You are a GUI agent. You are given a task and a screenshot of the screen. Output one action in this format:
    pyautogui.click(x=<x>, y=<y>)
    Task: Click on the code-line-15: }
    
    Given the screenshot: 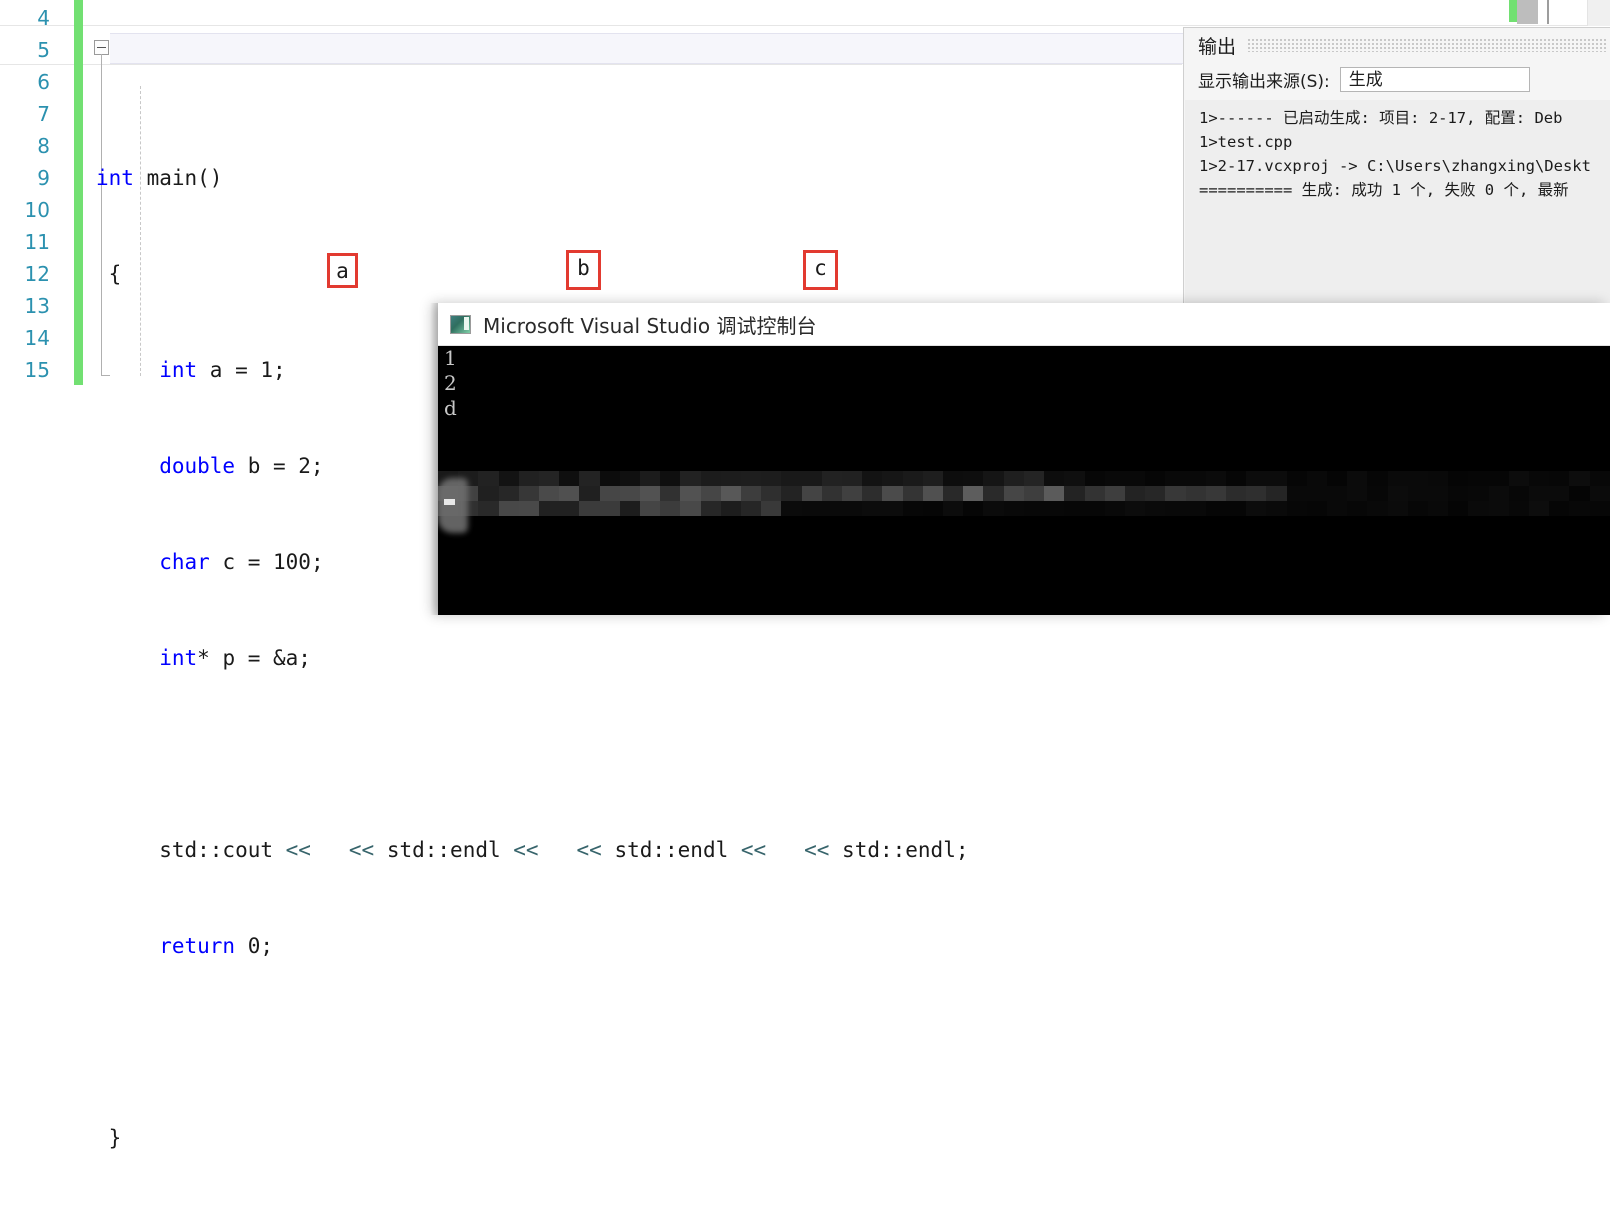 What is the action you would take?
    pyautogui.click(x=532, y=1138)
    